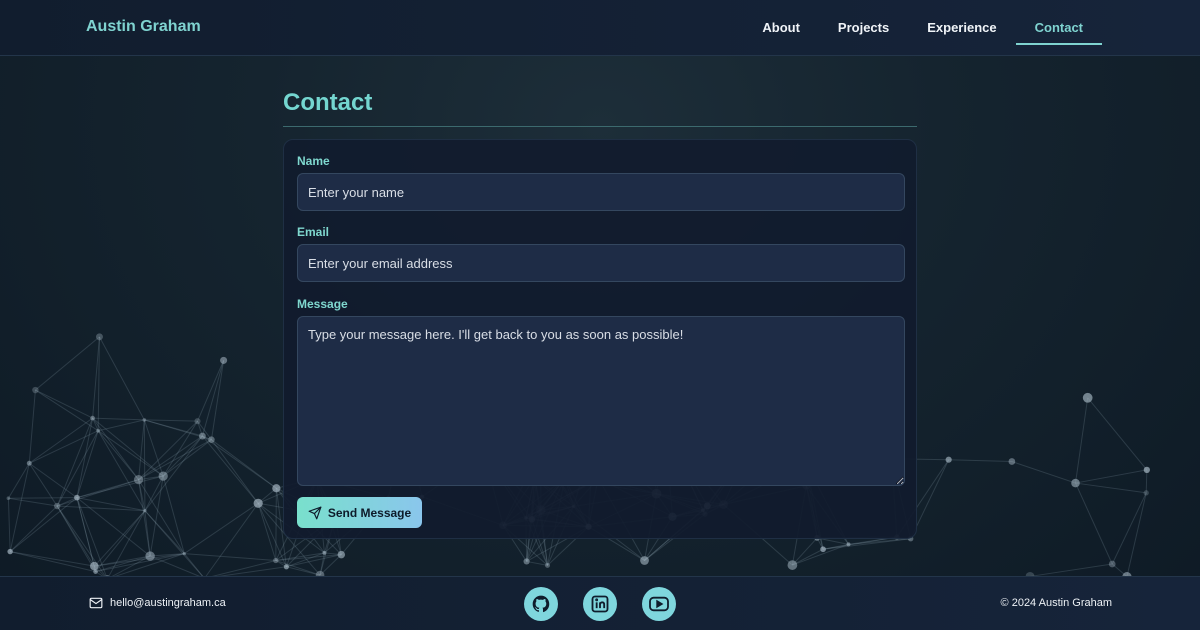 The image size is (1200, 630). I want to click on linkedin-link, so click(600, 604).